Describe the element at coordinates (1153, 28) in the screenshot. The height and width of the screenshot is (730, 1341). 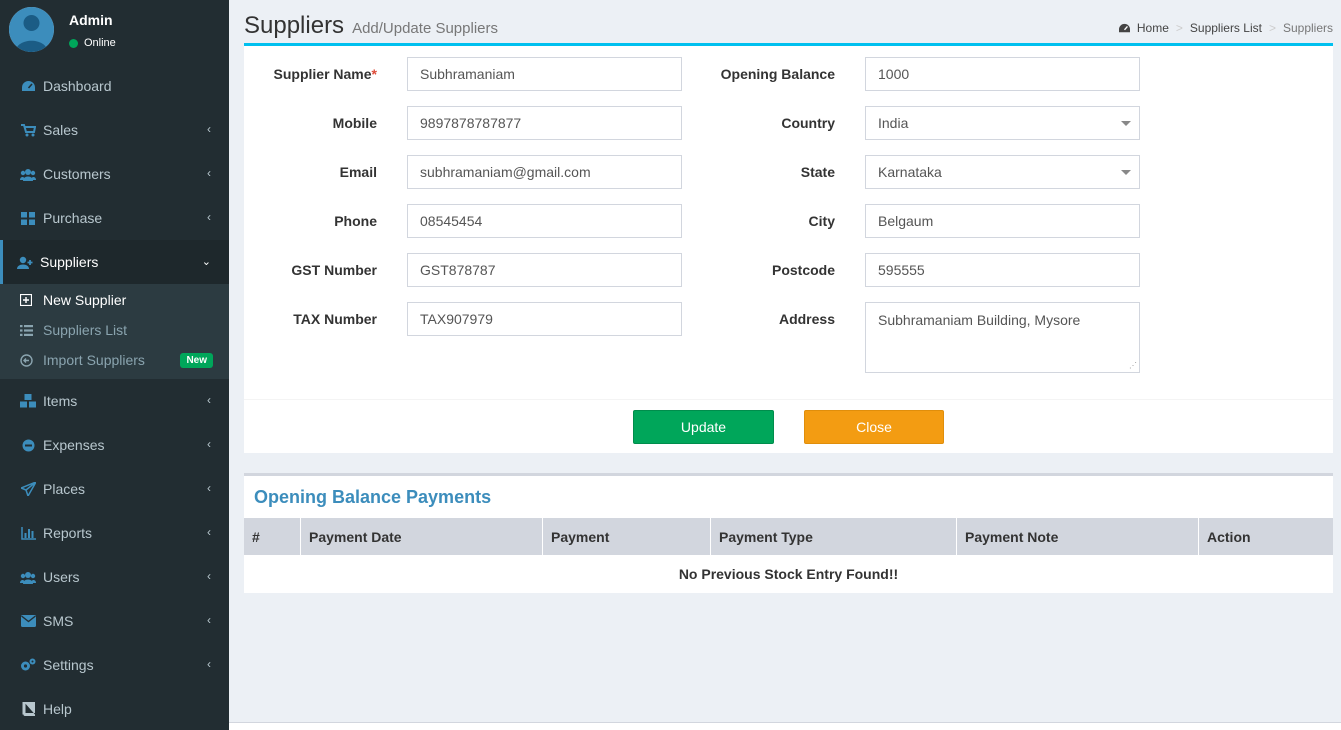
I see `breadcrumb-home-link: Home` at that location.